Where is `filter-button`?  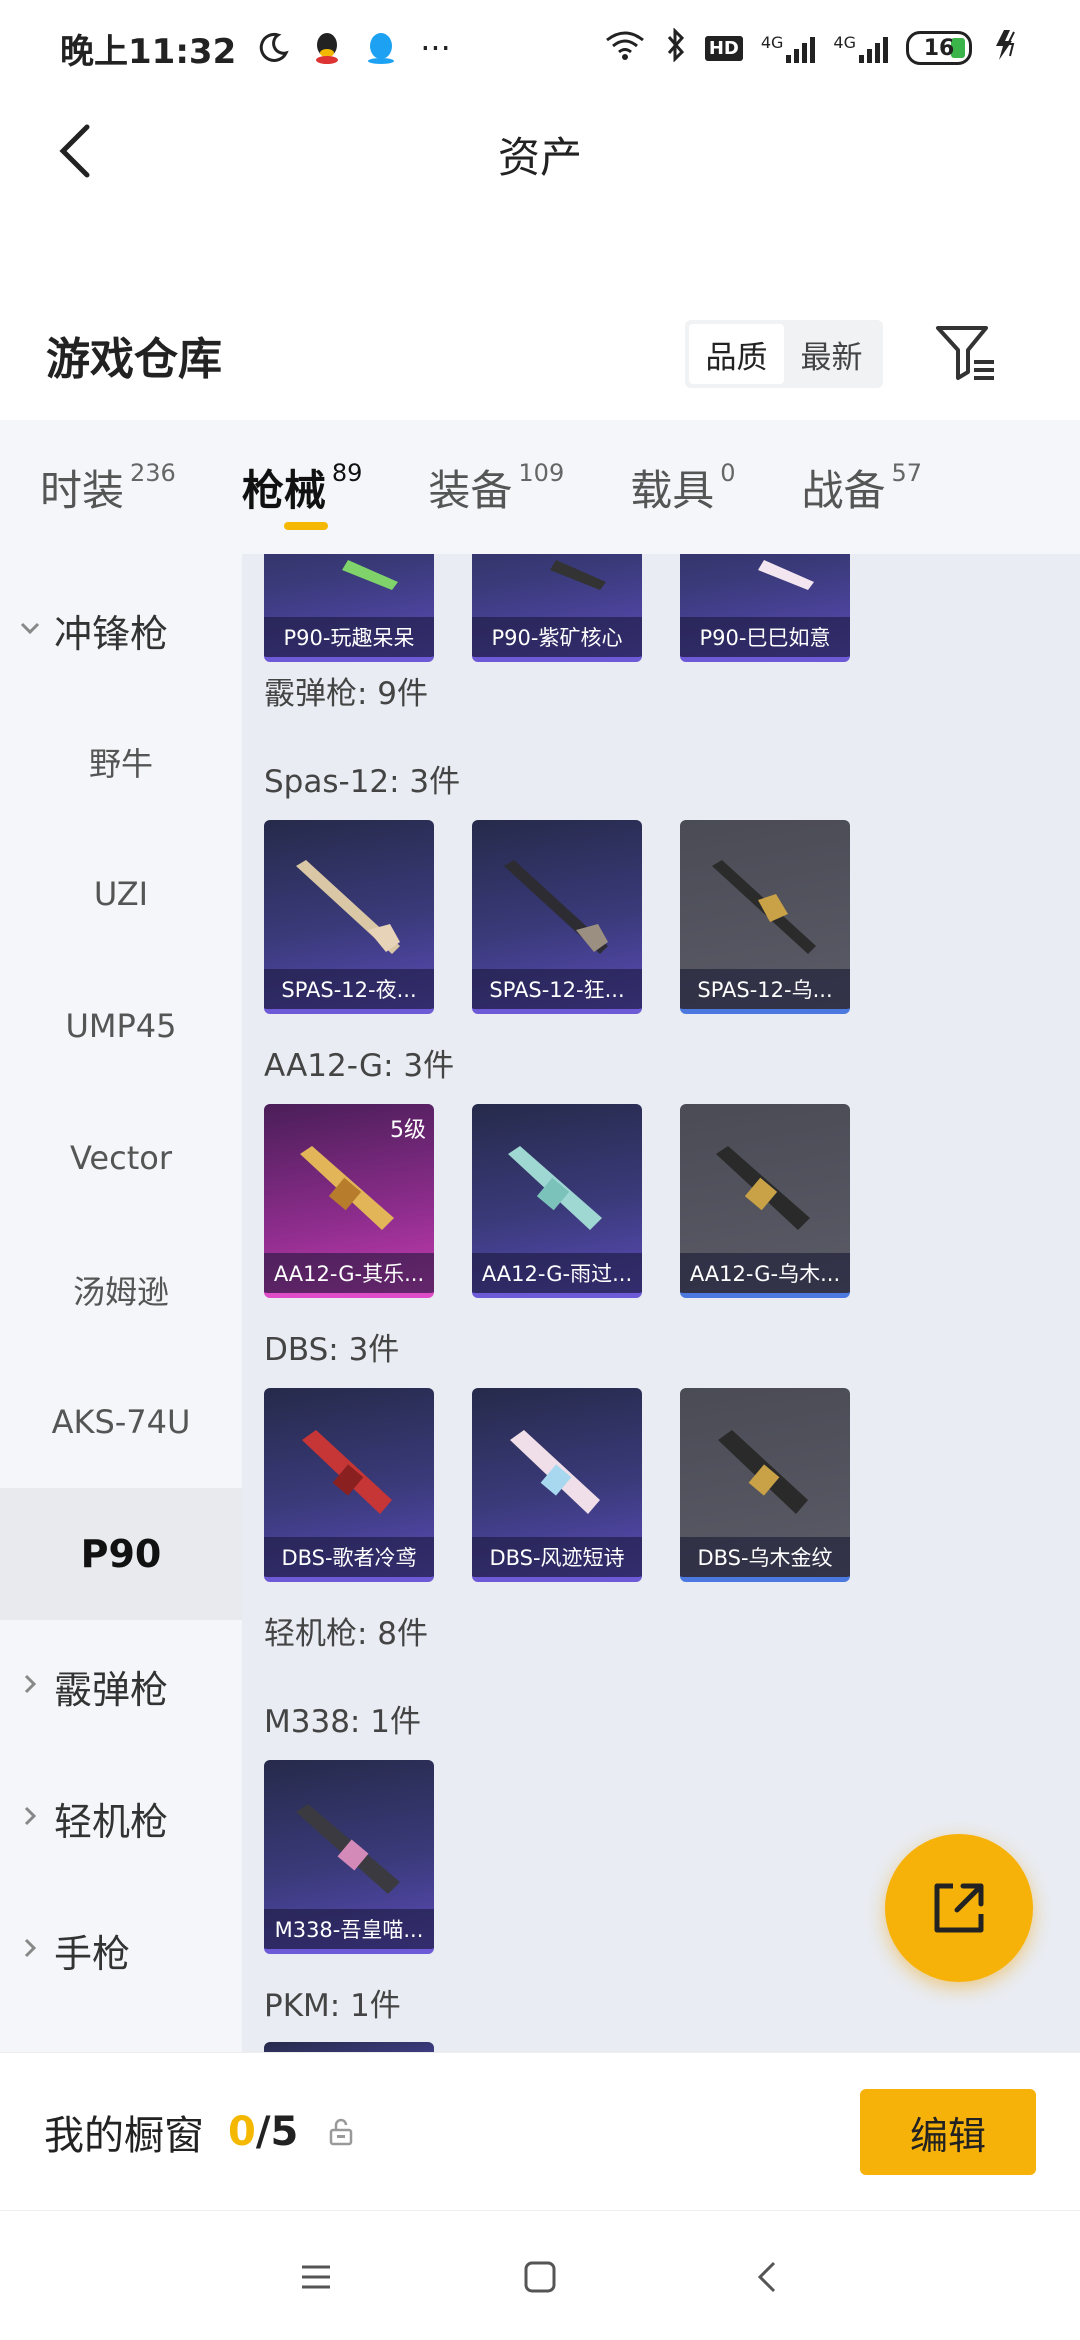 filter-button is located at coordinates (965, 353).